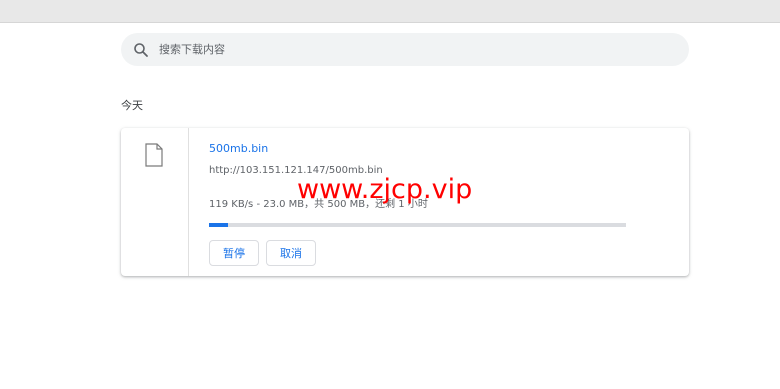  I want to click on file-icon, so click(154, 155).